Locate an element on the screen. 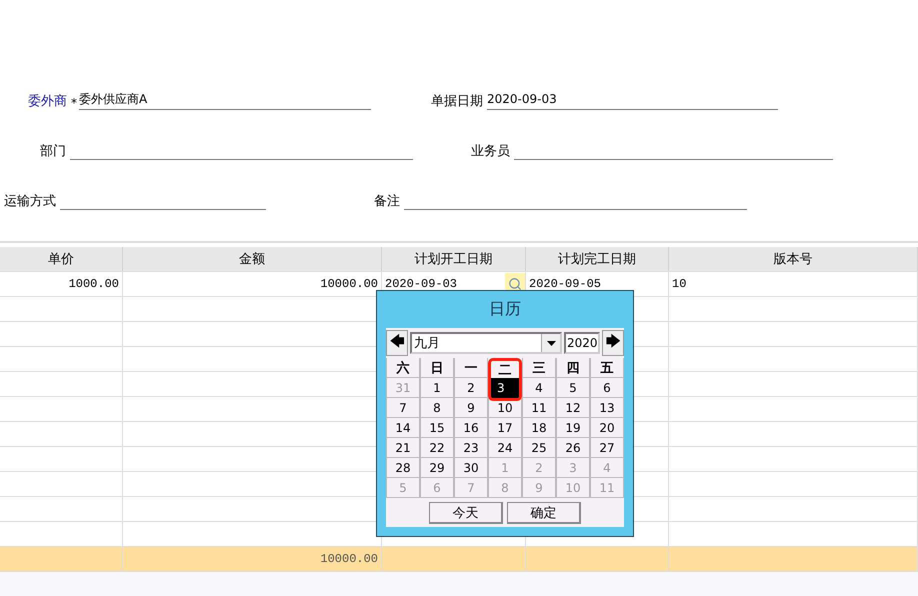 Image resolution: width=918 pixels, height=596 pixels. calendar-day: 24 is located at coordinates (505, 448).